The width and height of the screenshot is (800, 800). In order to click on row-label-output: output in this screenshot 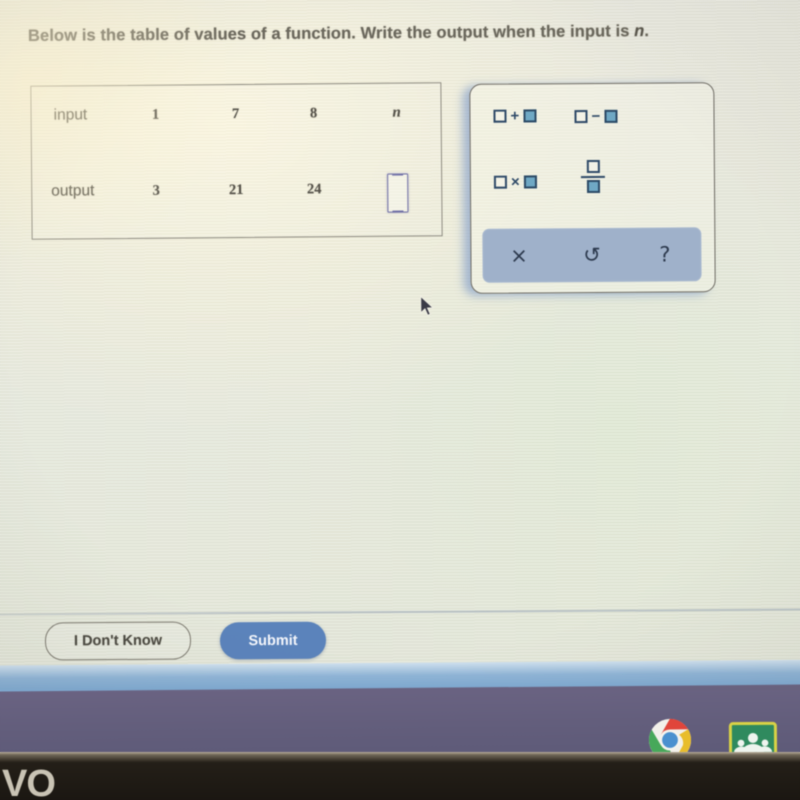, I will do `click(73, 191)`.